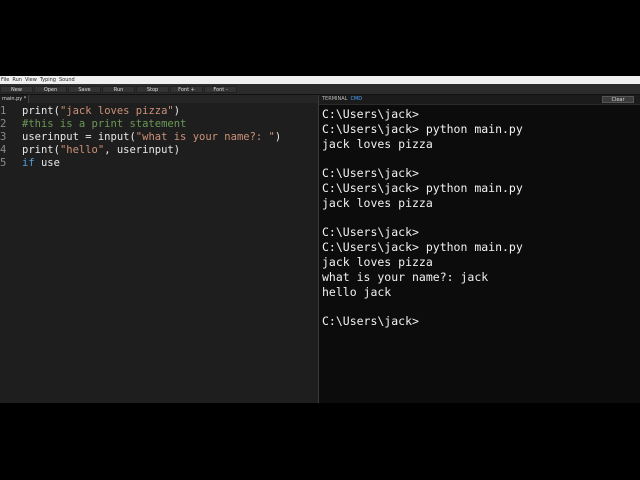 This screenshot has width=640, height=480. I want to click on toolbar: New Open Save Run Stop Font + Font -, so click(320, 89).